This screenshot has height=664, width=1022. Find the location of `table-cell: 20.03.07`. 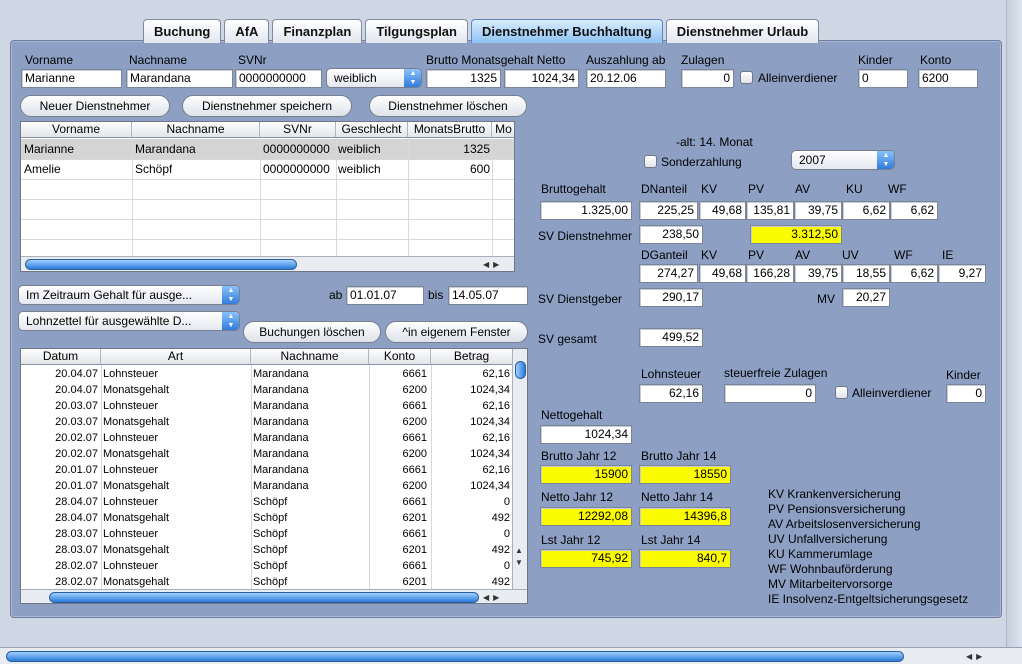

table-cell: 20.03.07 is located at coordinates (76, 422).